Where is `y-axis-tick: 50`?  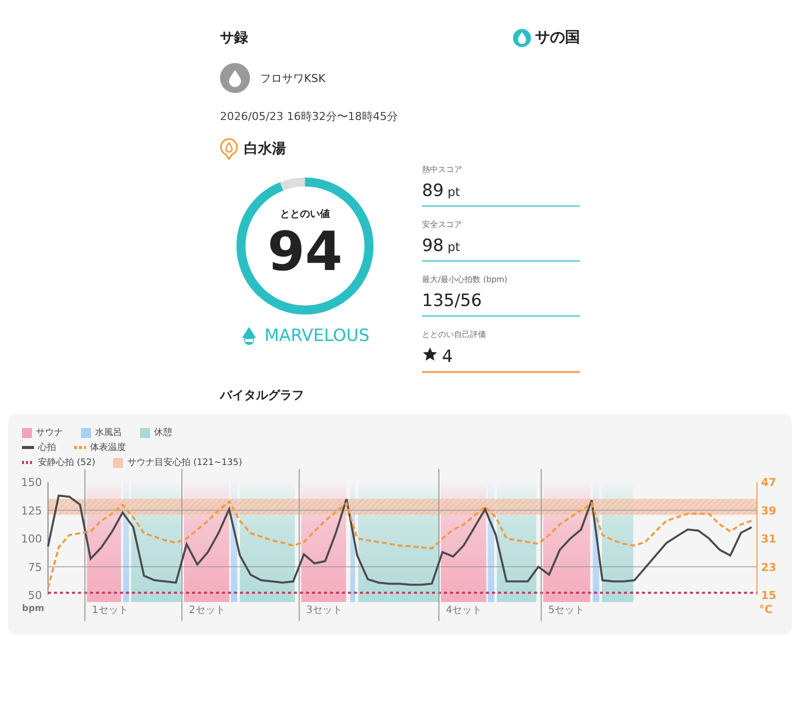 y-axis-tick: 50 is located at coordinates (35, 595).